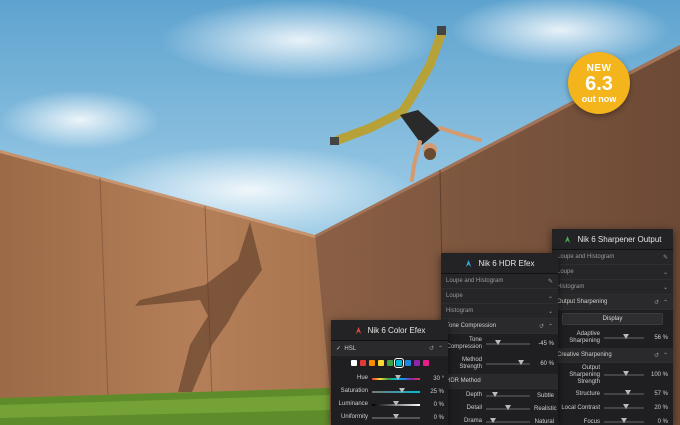 The height and width of the screenshot is (425, 680). Describe the element at coordinates (584, 374) in the screenshot. I see `slider-label: Output Sharpening Strength` at that location.